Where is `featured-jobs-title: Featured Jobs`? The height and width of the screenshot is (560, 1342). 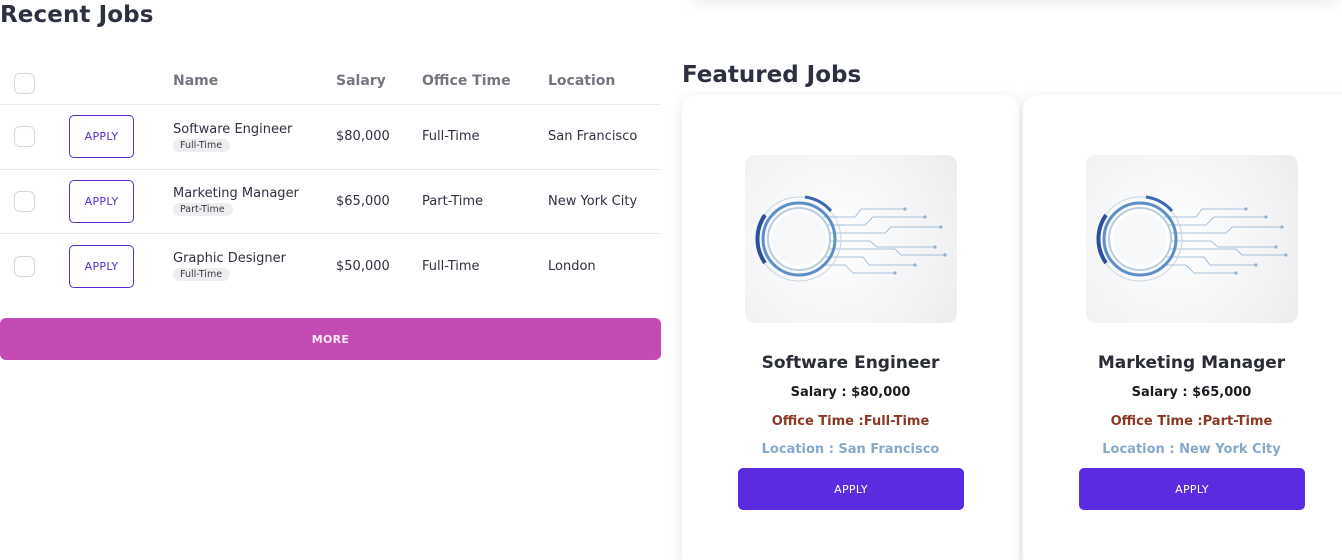
featured-jobs-title: Featured Jobs is located at coordinates (772, 75).